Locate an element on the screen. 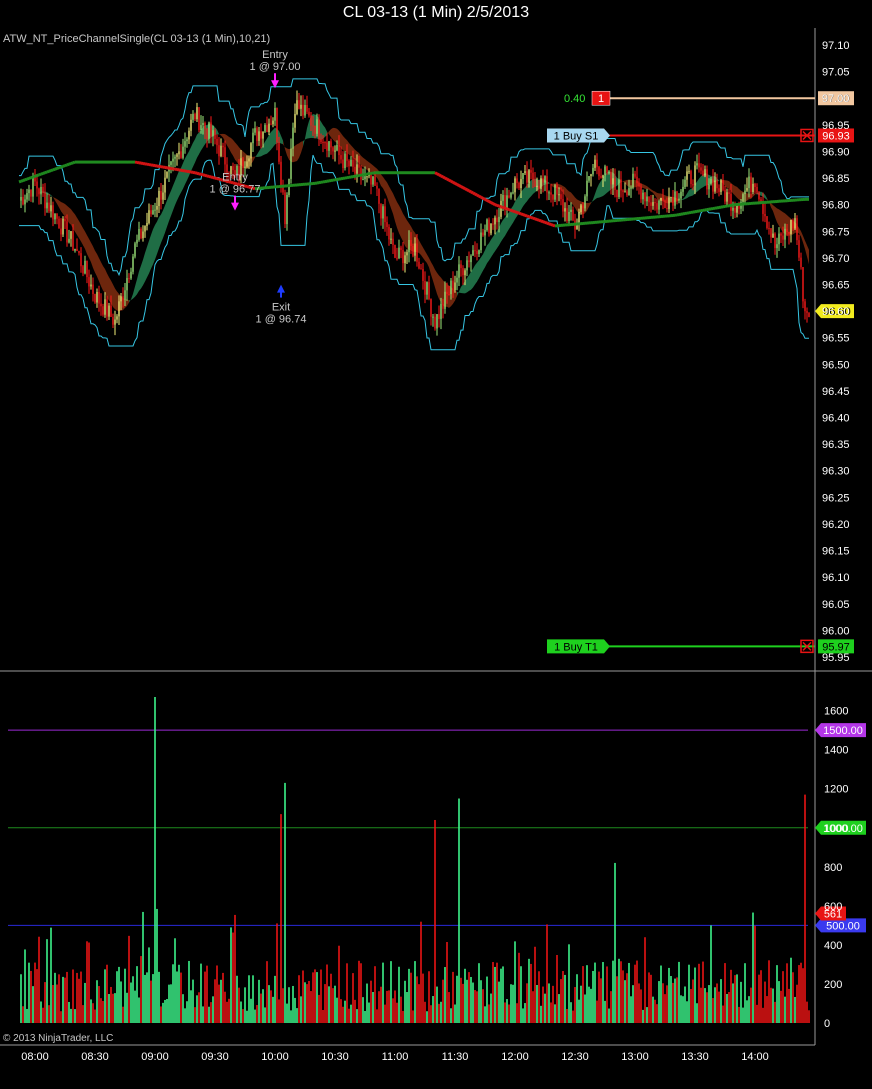 The height and width of the screenshot is (1089, 872). price-y-tick: 96.95 is located at coordinates (836, 126).